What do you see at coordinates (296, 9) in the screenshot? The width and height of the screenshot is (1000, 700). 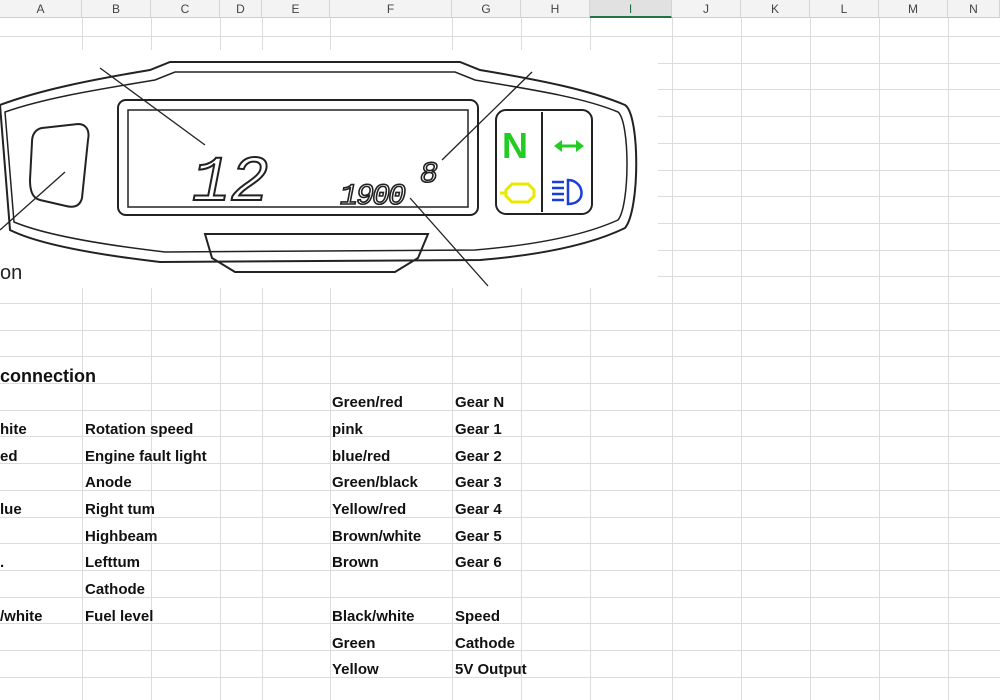 I see `column-header-e: E` at bounding box center [296, 9].